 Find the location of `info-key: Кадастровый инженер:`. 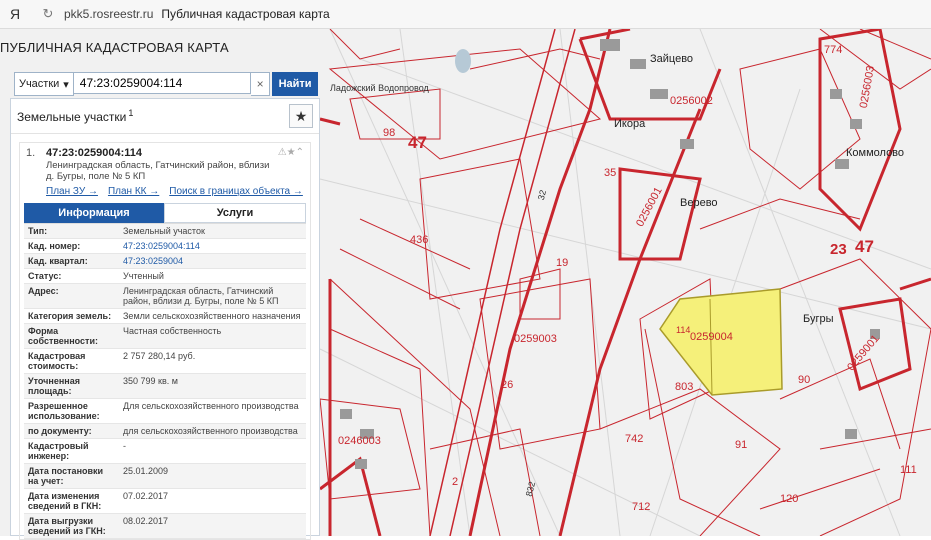

info-key: Кадастровый инженер: is located at coordinates (58, 451).